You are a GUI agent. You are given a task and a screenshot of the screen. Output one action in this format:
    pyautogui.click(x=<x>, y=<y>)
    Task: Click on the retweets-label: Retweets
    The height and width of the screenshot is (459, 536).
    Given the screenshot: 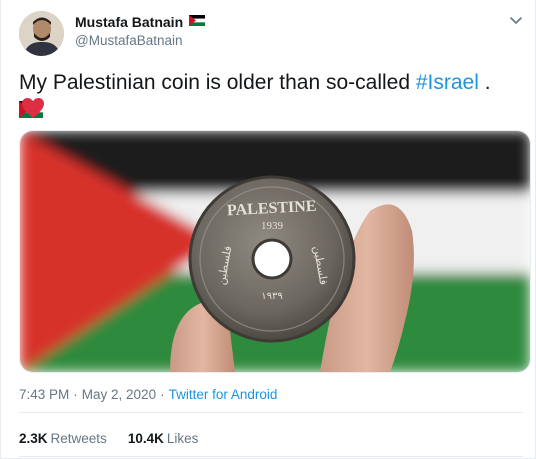 What is the action you would take?
    pyautogui.click(x=78, y=438)
    